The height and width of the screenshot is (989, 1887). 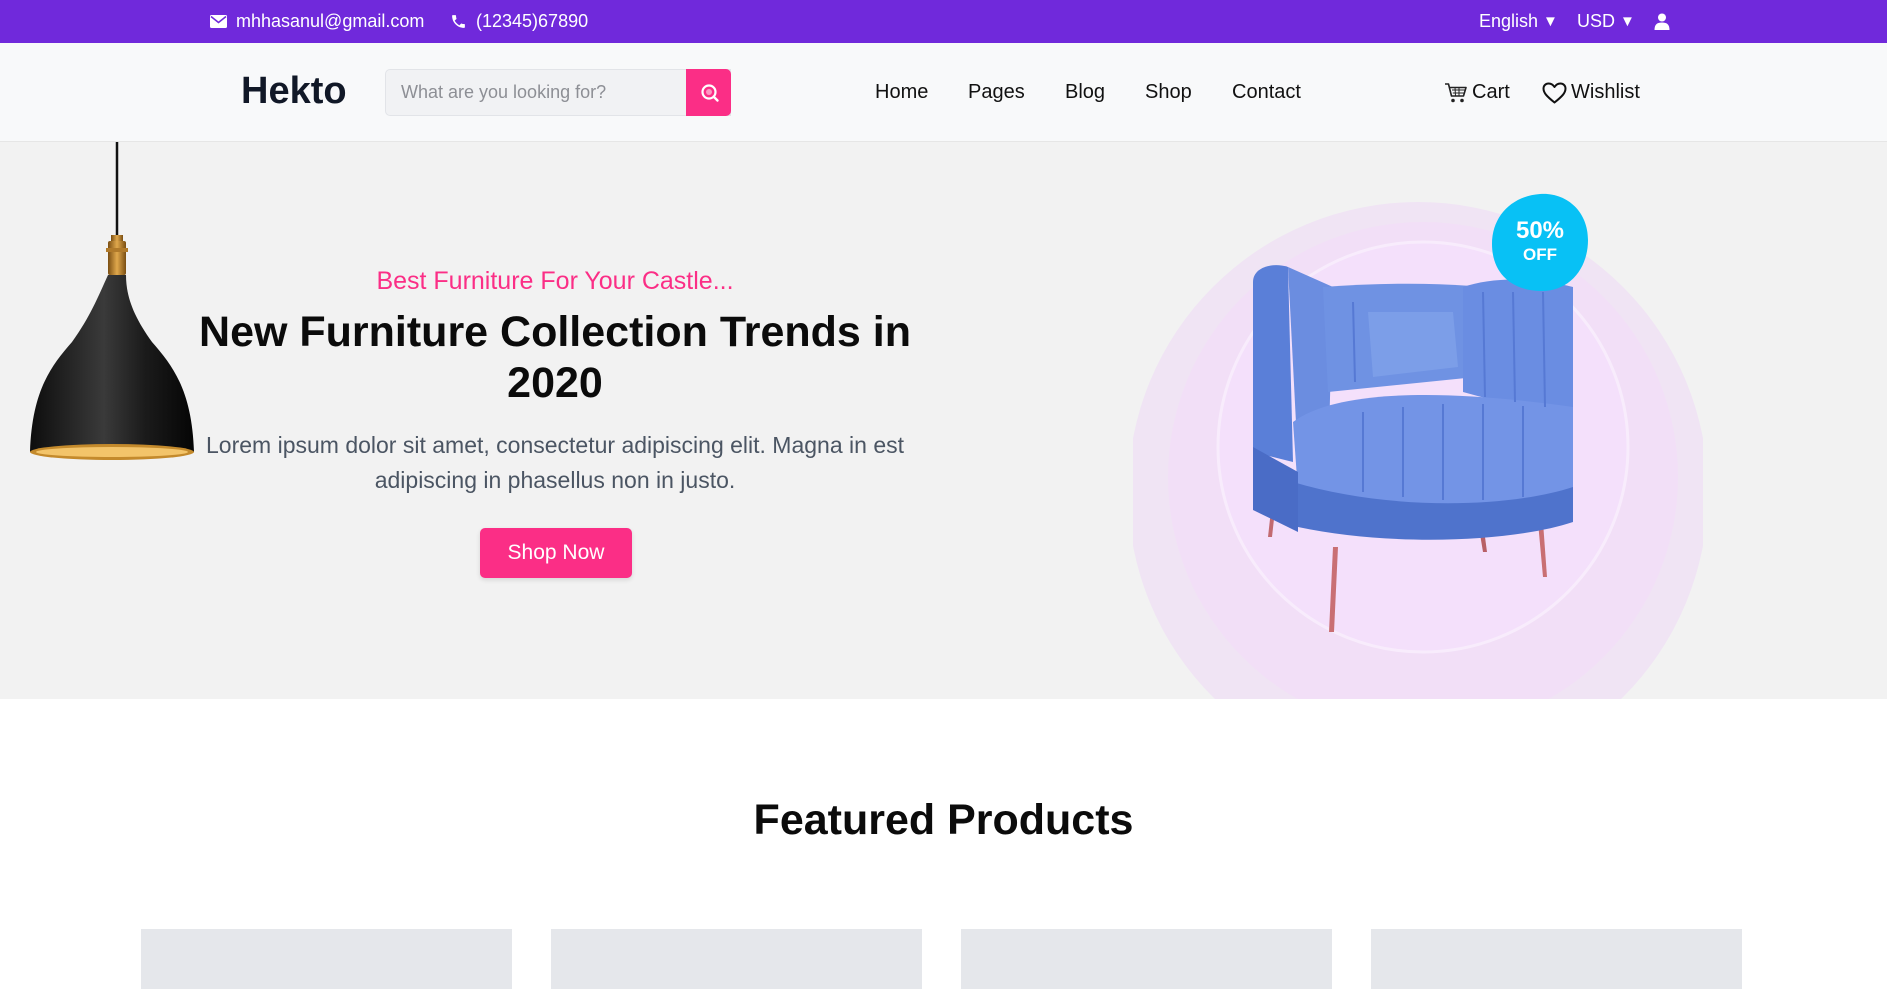 I want to click on cart-link: Cart, so click(x=1477, y=92).